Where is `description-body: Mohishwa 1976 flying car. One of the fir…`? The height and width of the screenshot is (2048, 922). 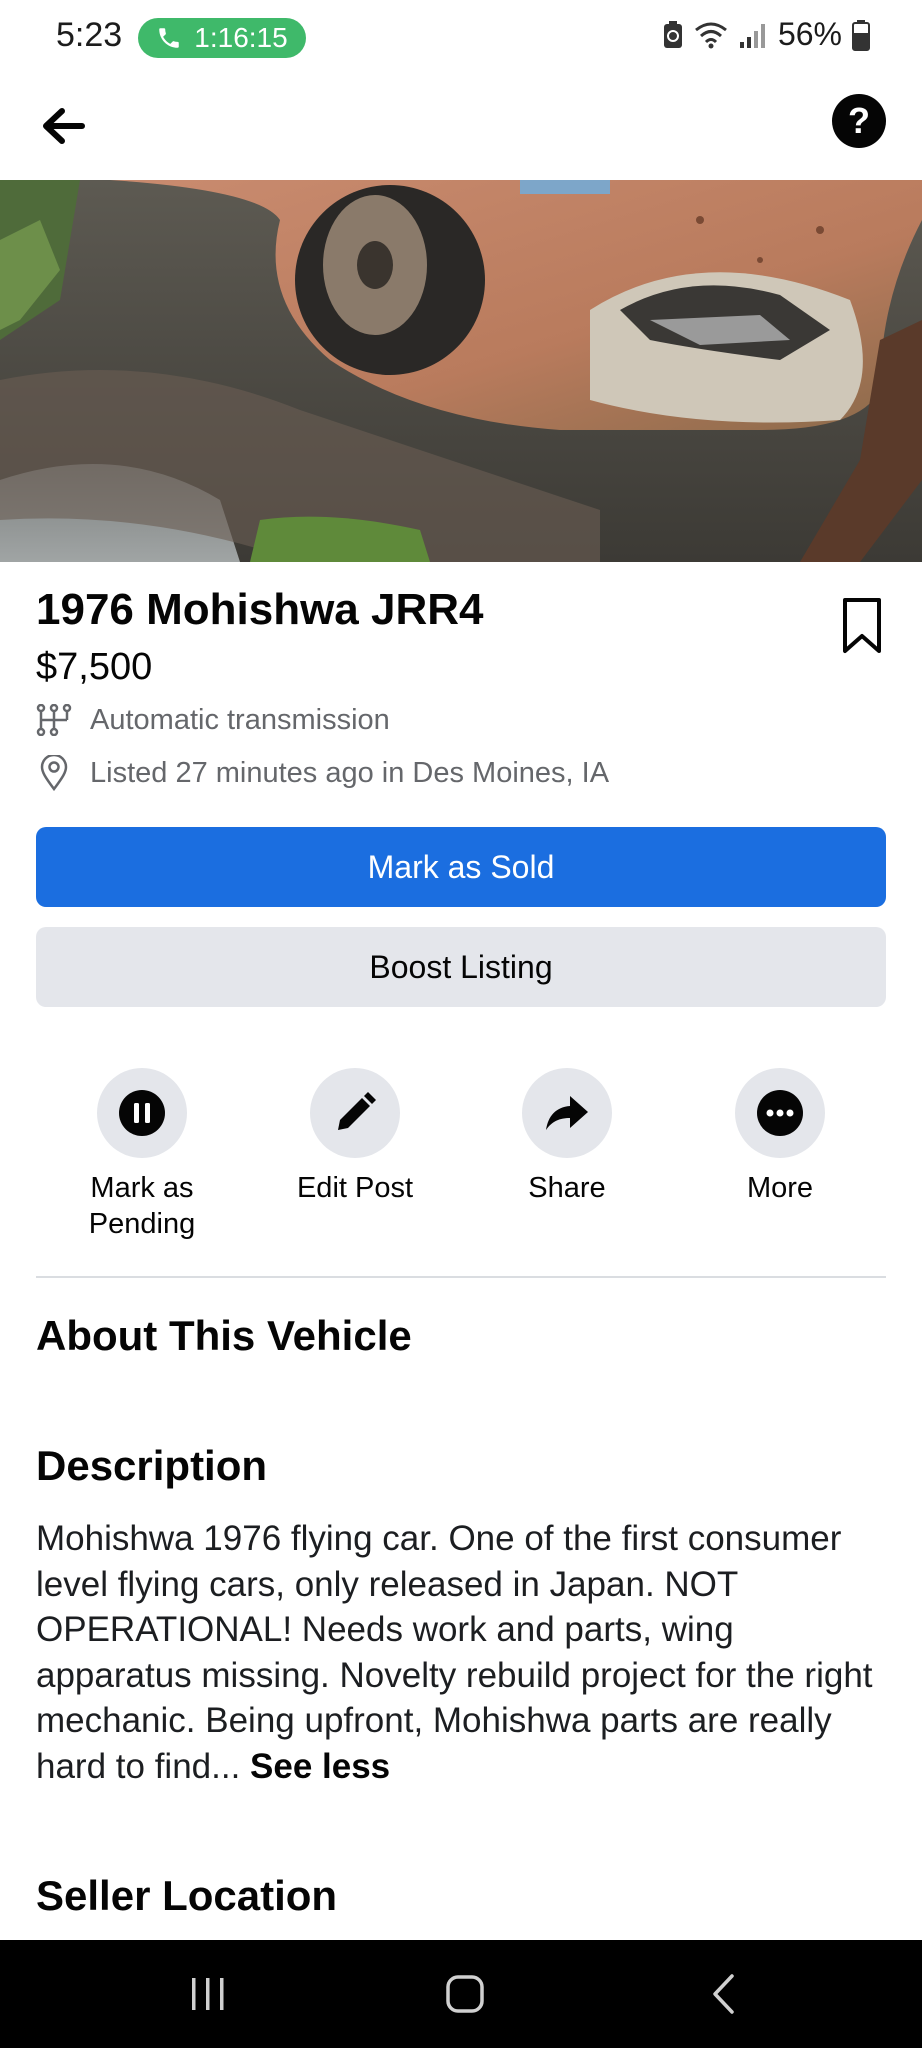
description-body: Mohishwa 1976 flying car. One of the fir… is located at coordinates (454, 1652).